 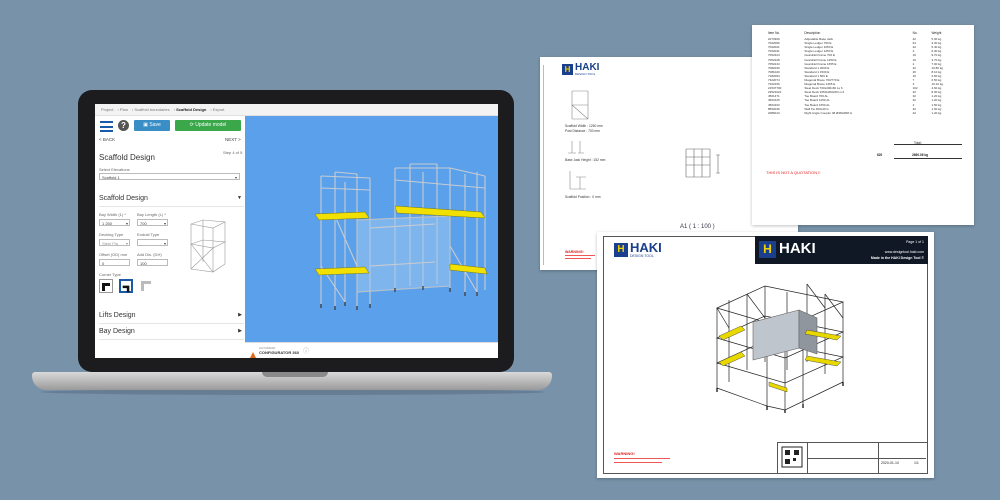 What do you see at coordinates (171, 201) in the screenshot?
I see `section-scaffold-design: Scaffold Design ▼` at bounding box center [171, 201].